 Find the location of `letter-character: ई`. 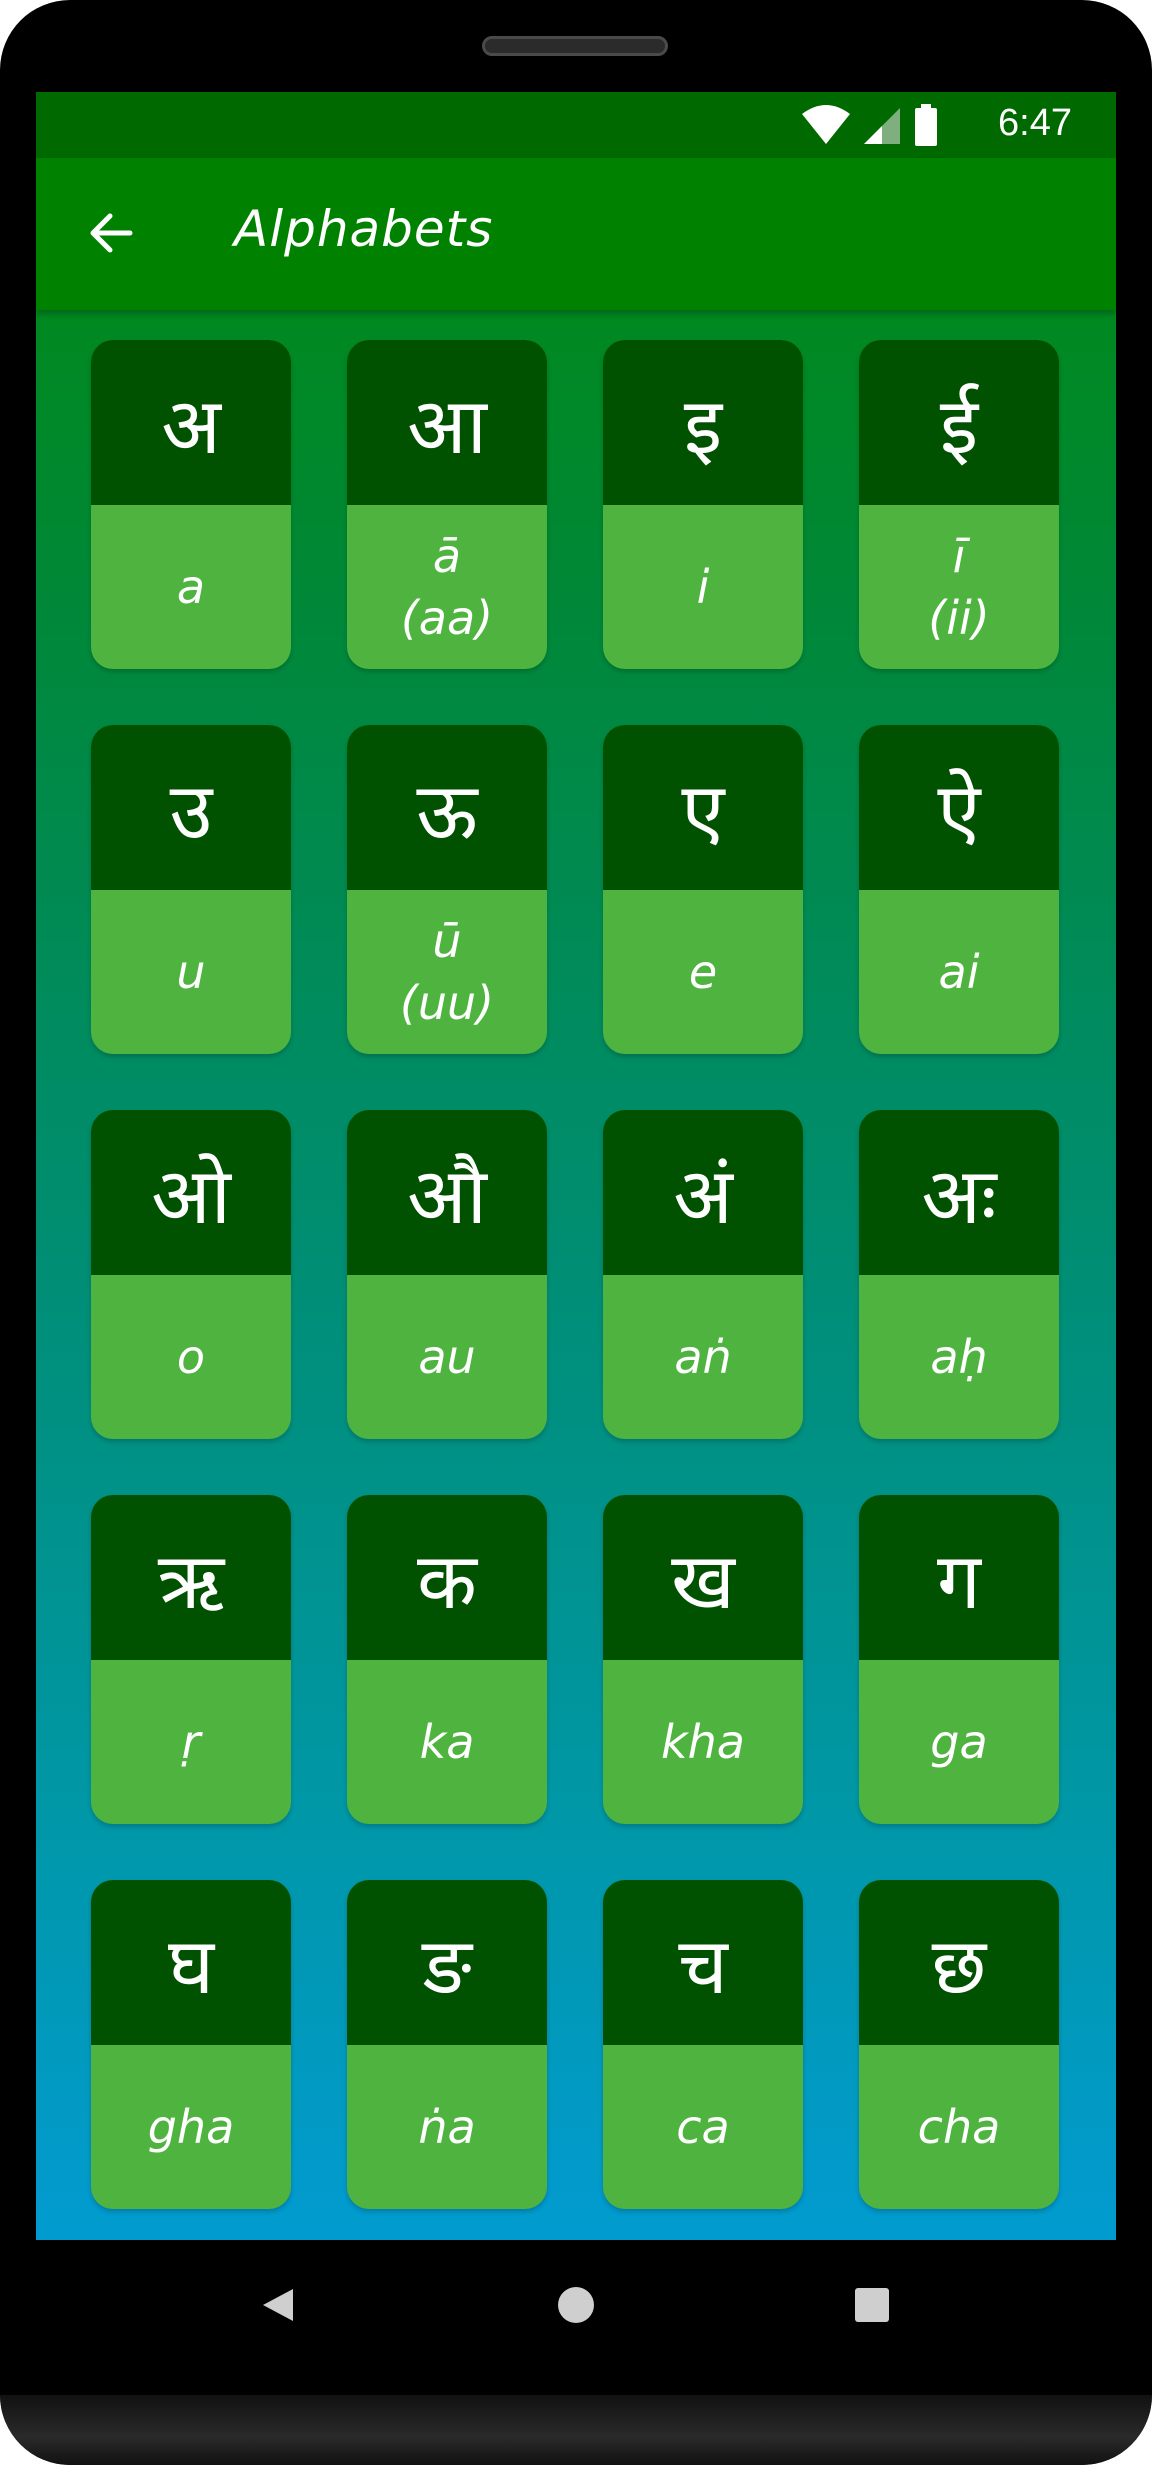

letter-character: ई is located at coordinates (959, 422).